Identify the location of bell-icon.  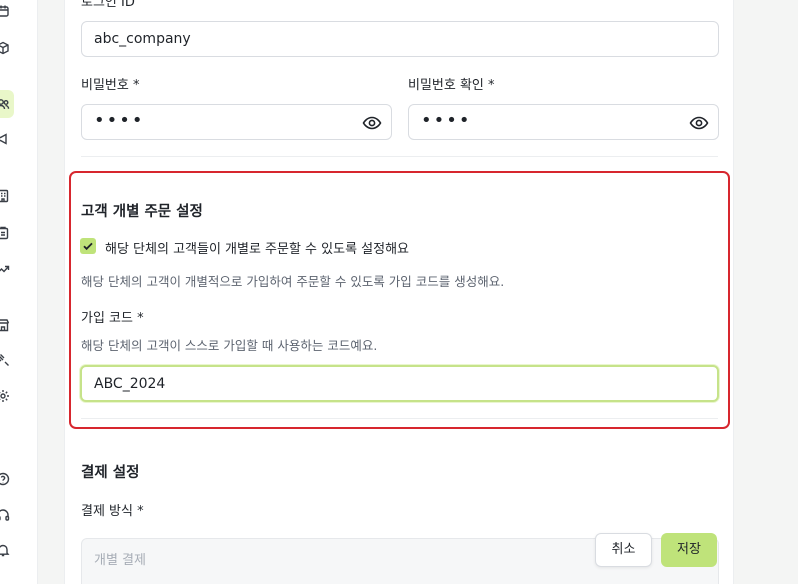
(5, 550).